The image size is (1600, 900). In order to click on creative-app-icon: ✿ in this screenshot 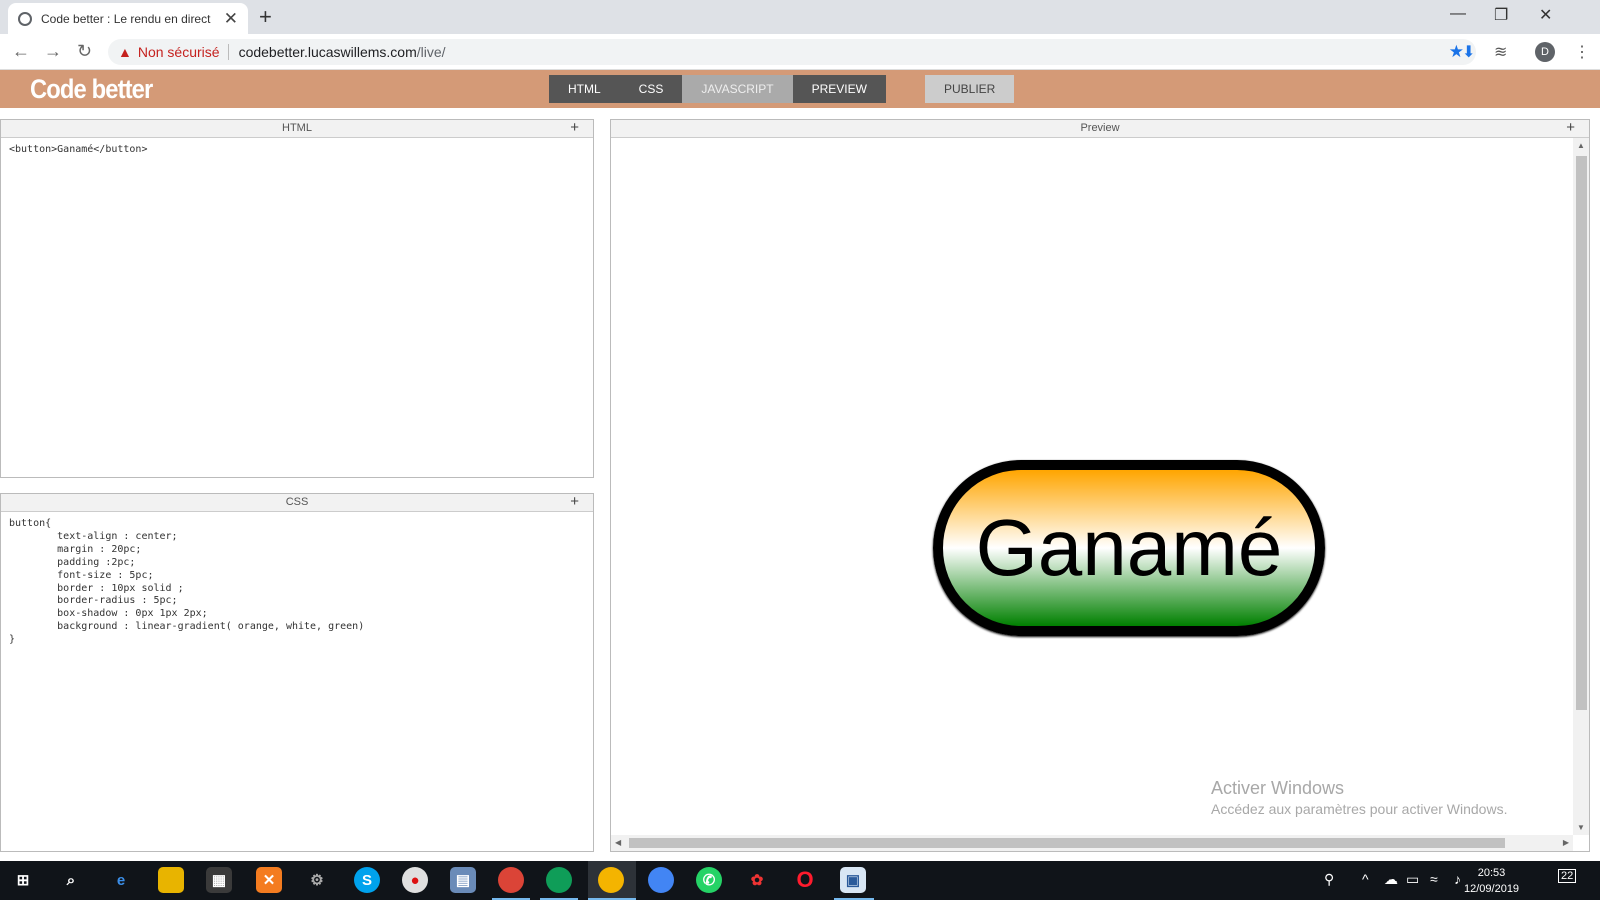, I will do `click(757, 880)`.